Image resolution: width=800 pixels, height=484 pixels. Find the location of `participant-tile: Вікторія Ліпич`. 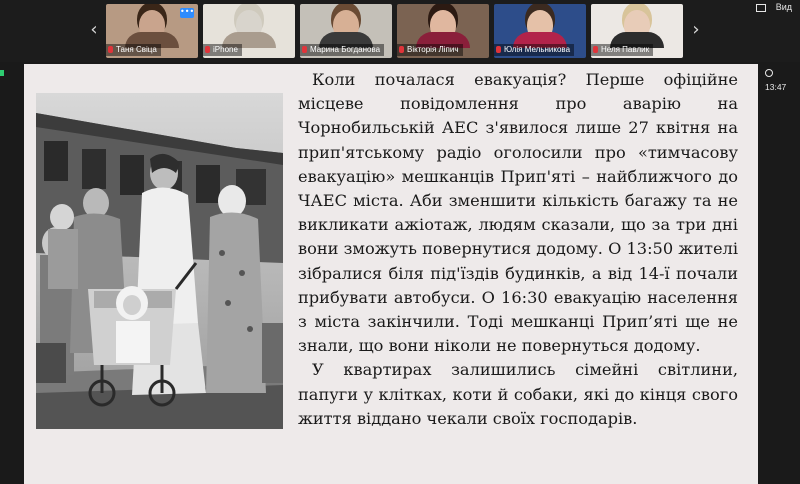

participant-tile: Вікторія Ліпич is located at coordinates (443, 31).